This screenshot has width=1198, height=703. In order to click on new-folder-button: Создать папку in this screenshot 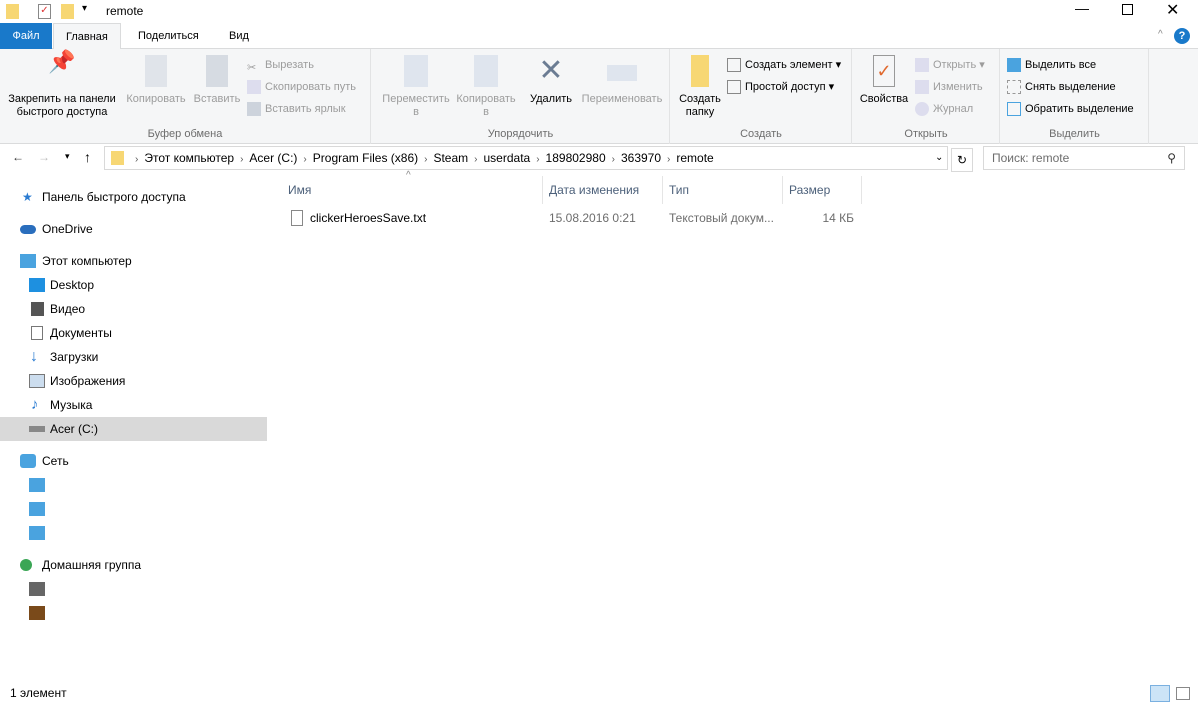, I will do `click(700, 87)`.